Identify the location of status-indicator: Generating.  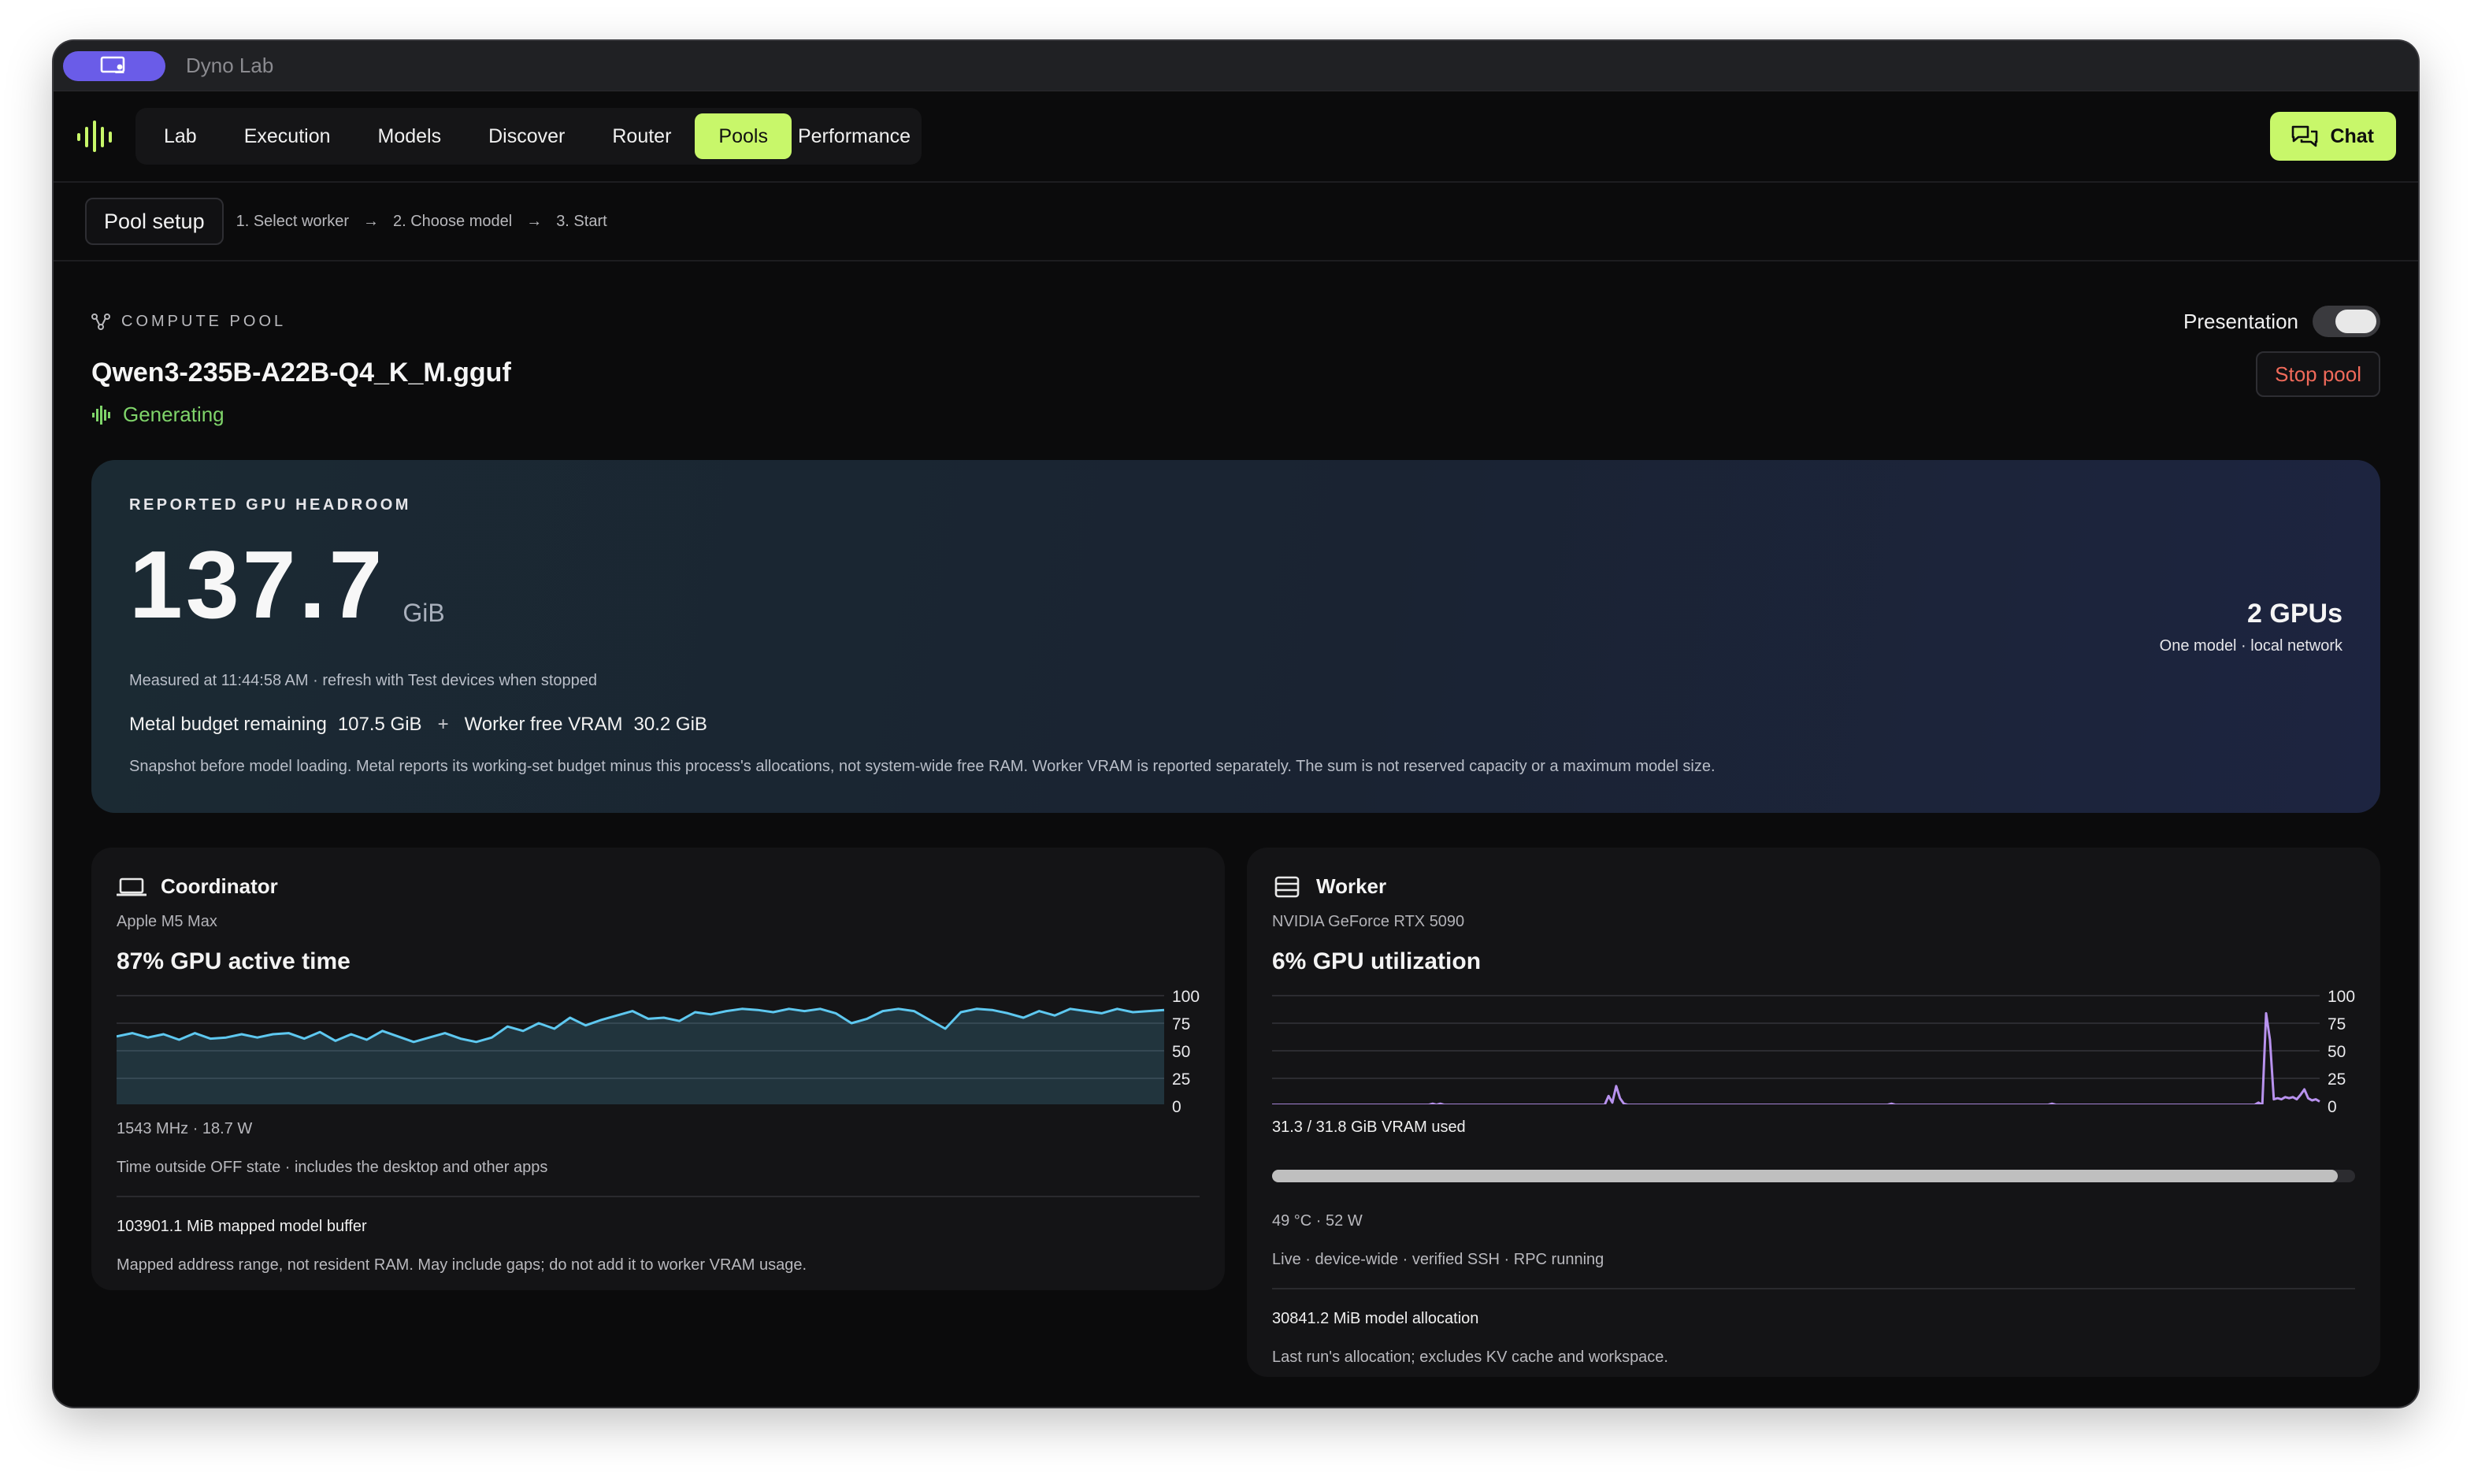
(301, 415).